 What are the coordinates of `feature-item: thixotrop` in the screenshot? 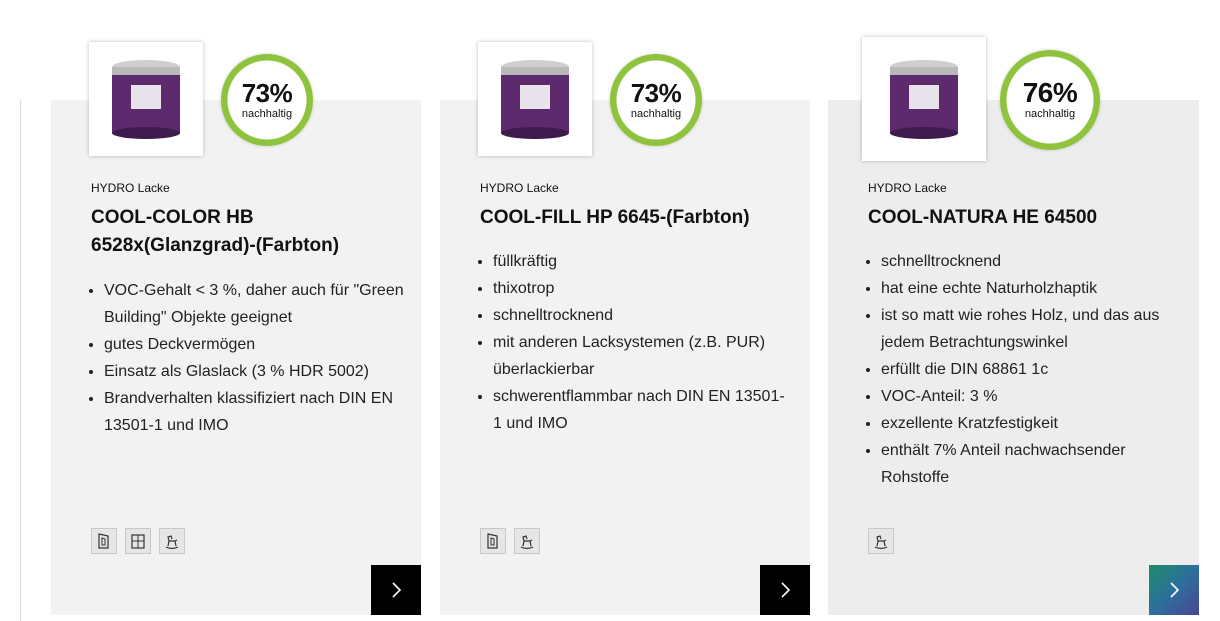 It's located at (643, 288).